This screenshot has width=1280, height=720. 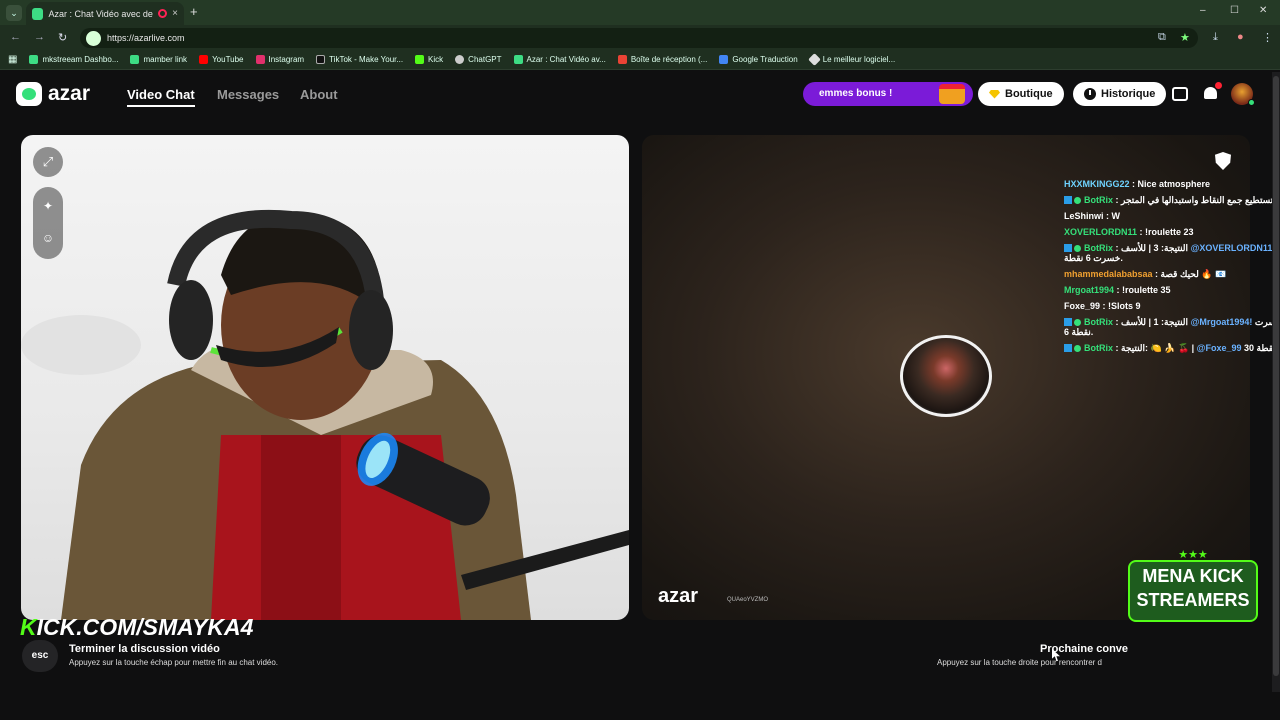 I want to click on boutique-button: Boutique, so click(x=1021, y=94).